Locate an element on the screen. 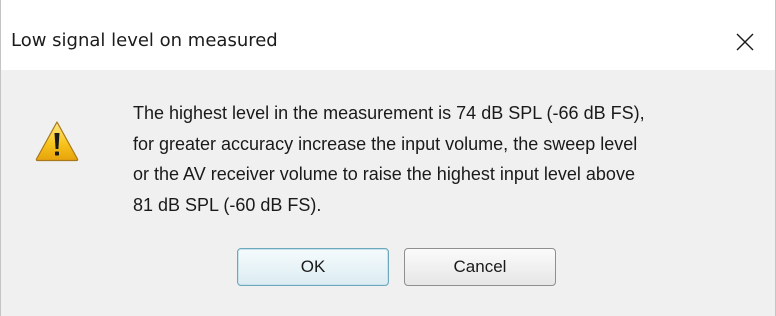 This screenshot has height=316, width=776. warning-icon is located at coordinates (57, 141).